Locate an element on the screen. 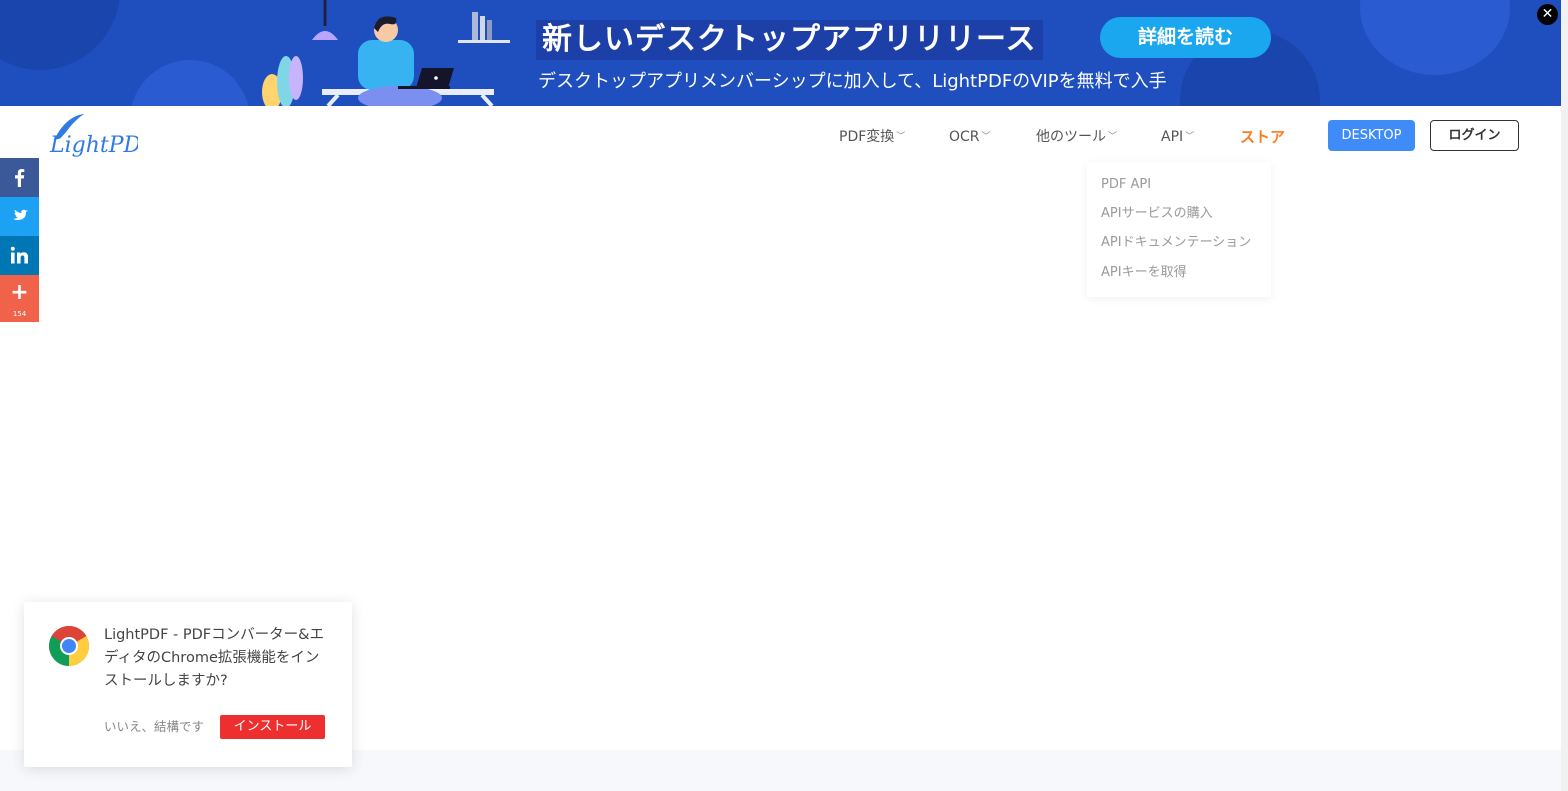 The height and width of the screenshot is (791, 1568). nav-api: API ﹀ is located at coordinates (1177, 137).